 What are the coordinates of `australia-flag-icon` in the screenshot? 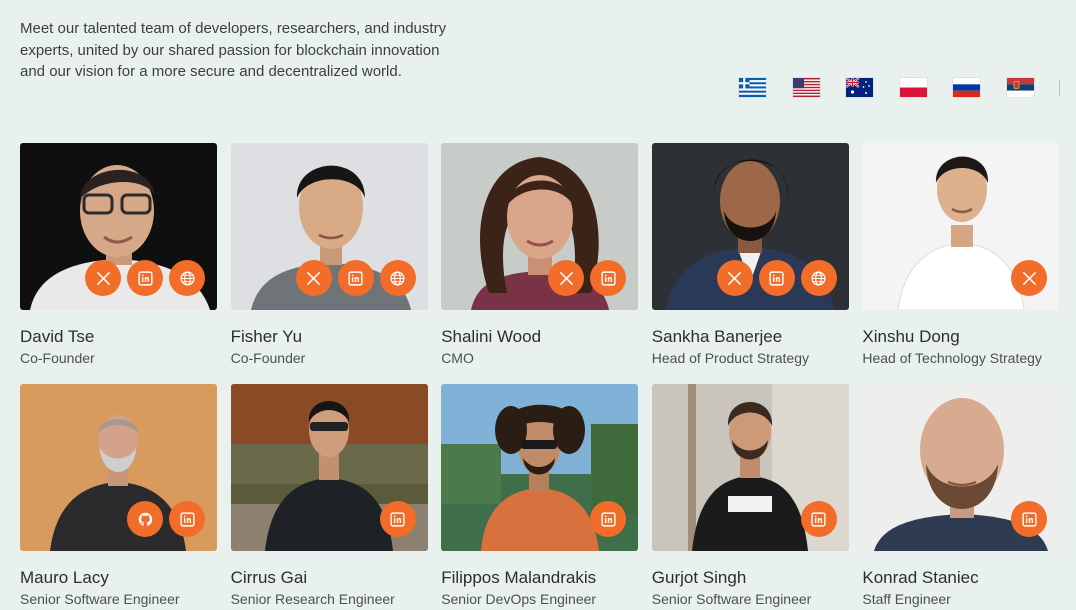 It's located at (859, 87).